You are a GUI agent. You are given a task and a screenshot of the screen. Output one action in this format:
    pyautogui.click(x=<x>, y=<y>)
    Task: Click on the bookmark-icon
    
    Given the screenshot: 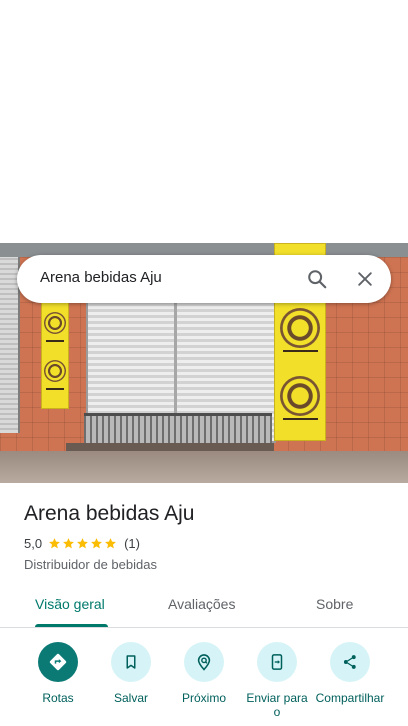 What is the action you would take?
    pyautogui.click(x=131, y=662)
    